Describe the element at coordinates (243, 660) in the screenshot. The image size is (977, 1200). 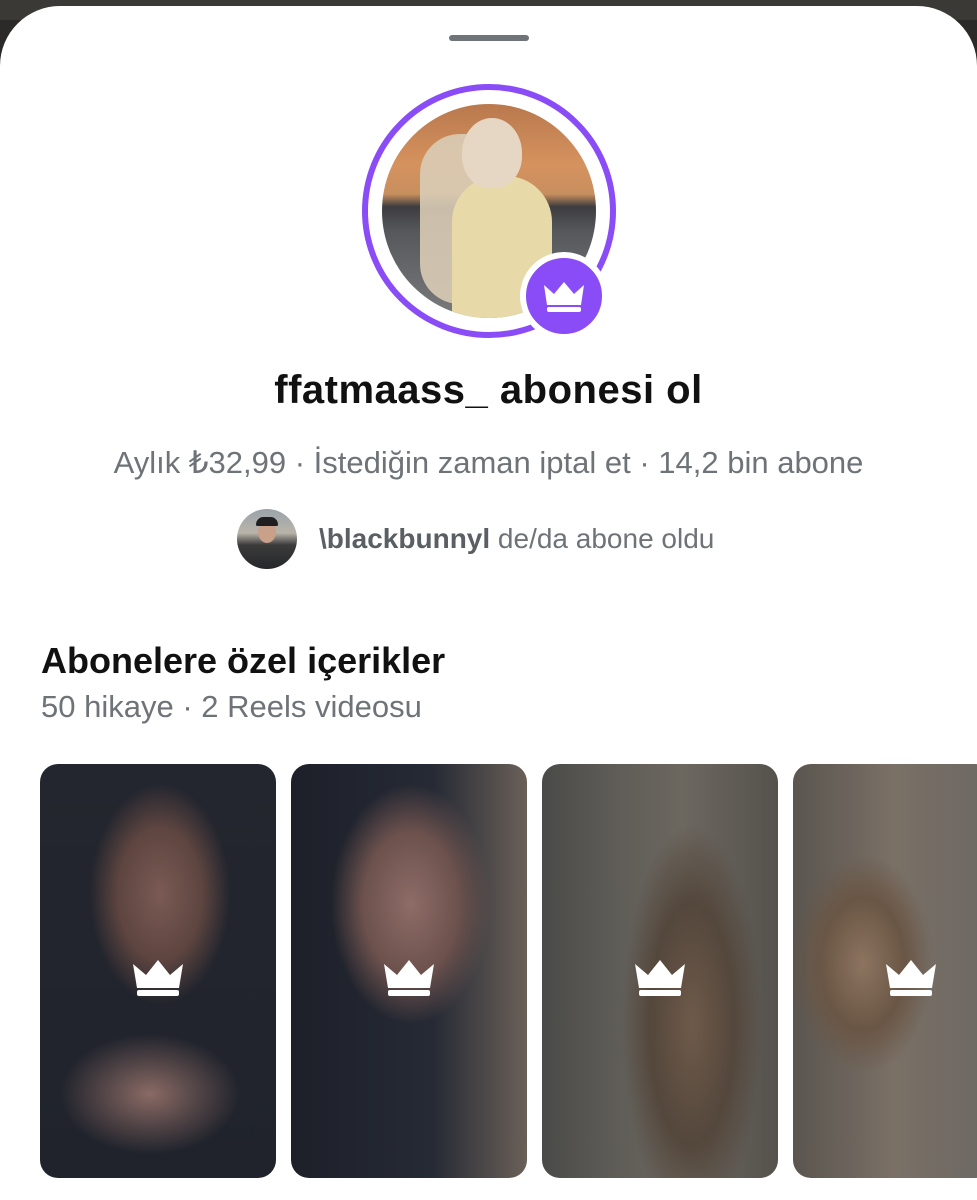
I see `exclusive-content-title: Abonelere özel içerikler` at that location.